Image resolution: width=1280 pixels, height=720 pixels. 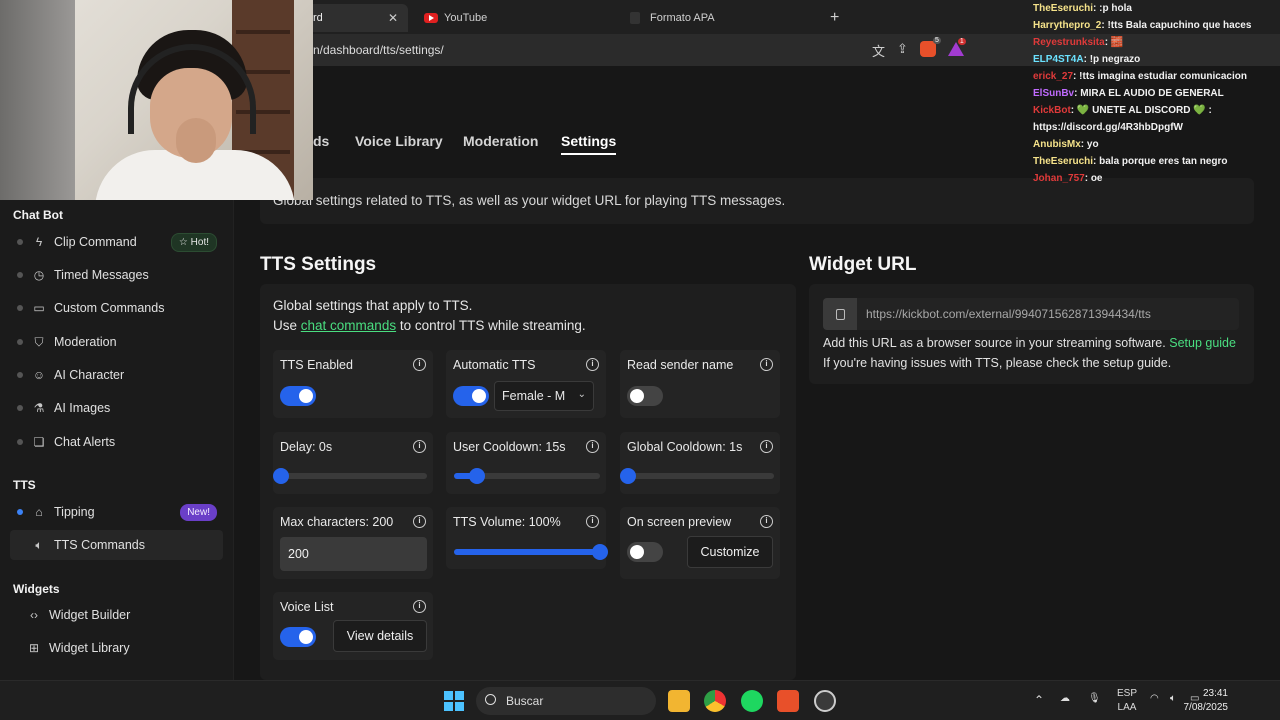 What do you see at coordinates (788, 701) in the screenshot?
I see `brave-icon` at bounding box center [788, 701].